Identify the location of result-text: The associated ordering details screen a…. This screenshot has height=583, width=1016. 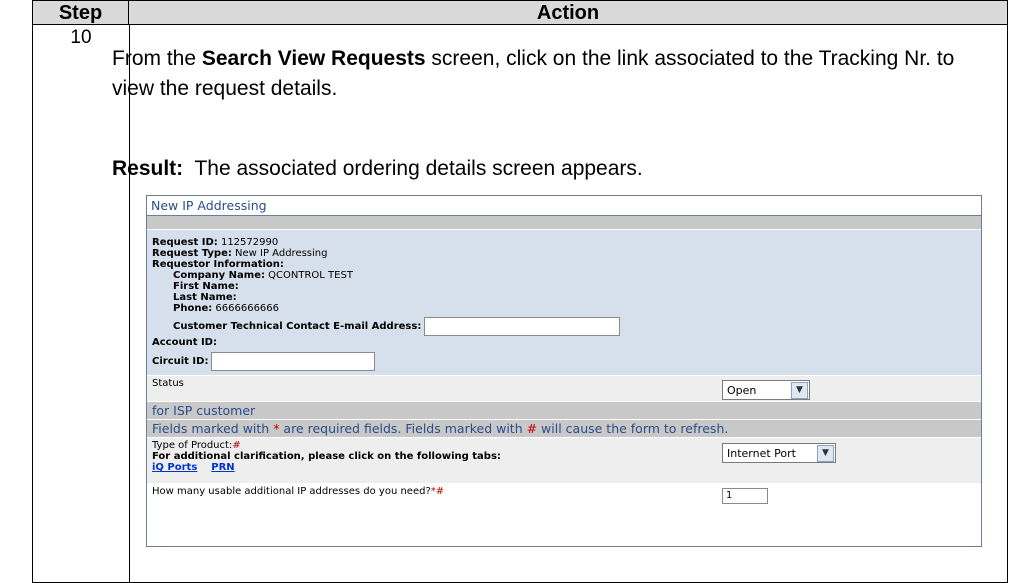
(413, 168).